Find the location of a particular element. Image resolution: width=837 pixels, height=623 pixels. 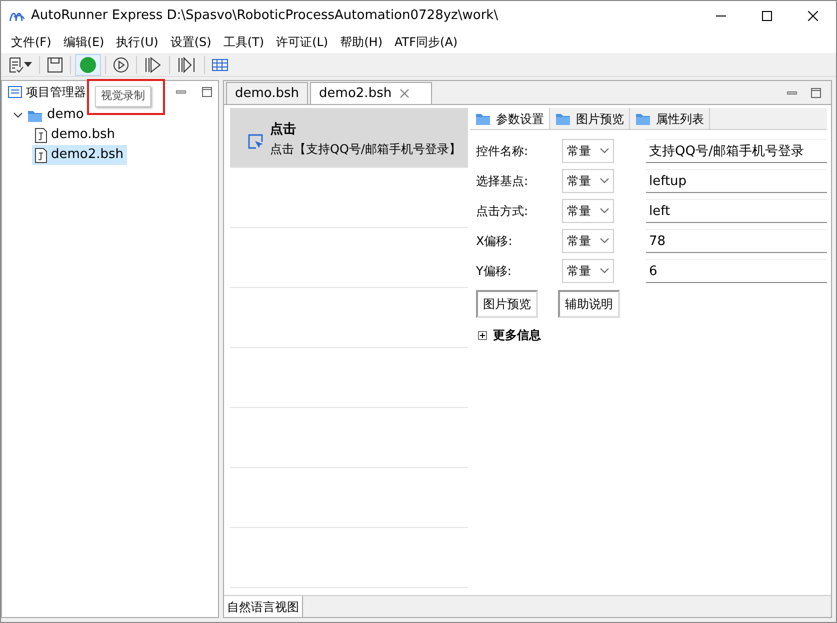

play-icon is located at coordinates (121, 64).